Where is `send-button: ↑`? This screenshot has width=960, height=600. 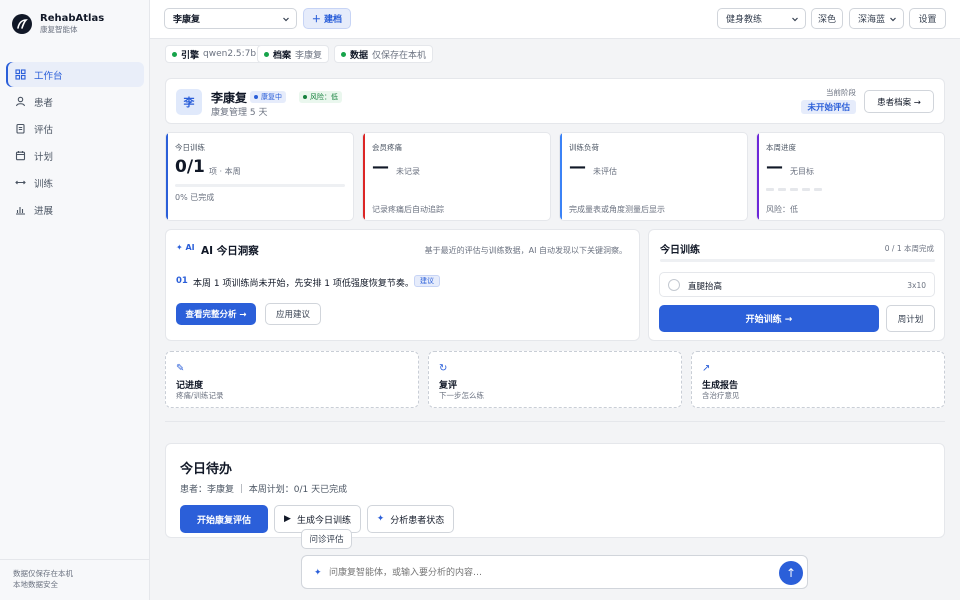
send-button: ↑ is located at coordinates (791, 573).